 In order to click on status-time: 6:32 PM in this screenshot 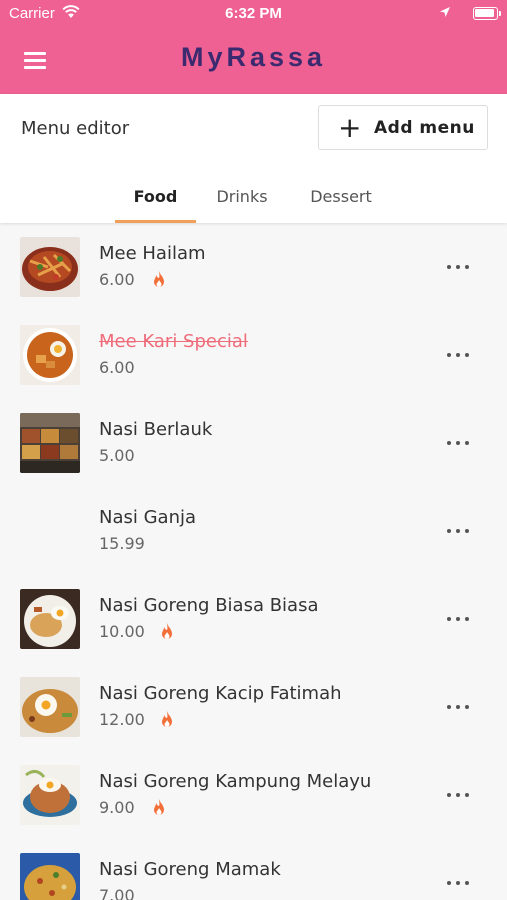, I will do `click(253, 13)`.